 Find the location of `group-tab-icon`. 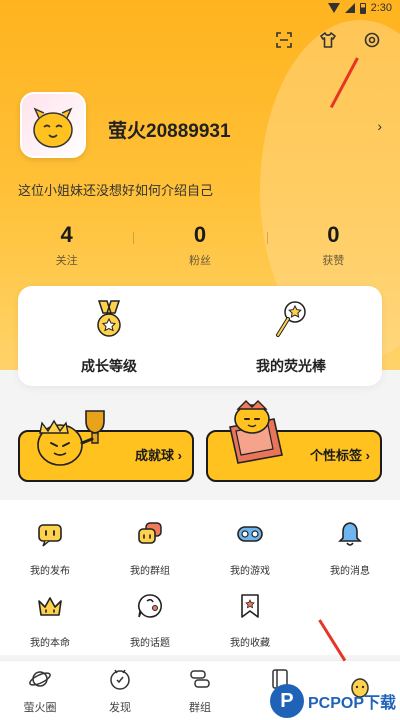

group-tab-icon is located at coordinates (200, 681).